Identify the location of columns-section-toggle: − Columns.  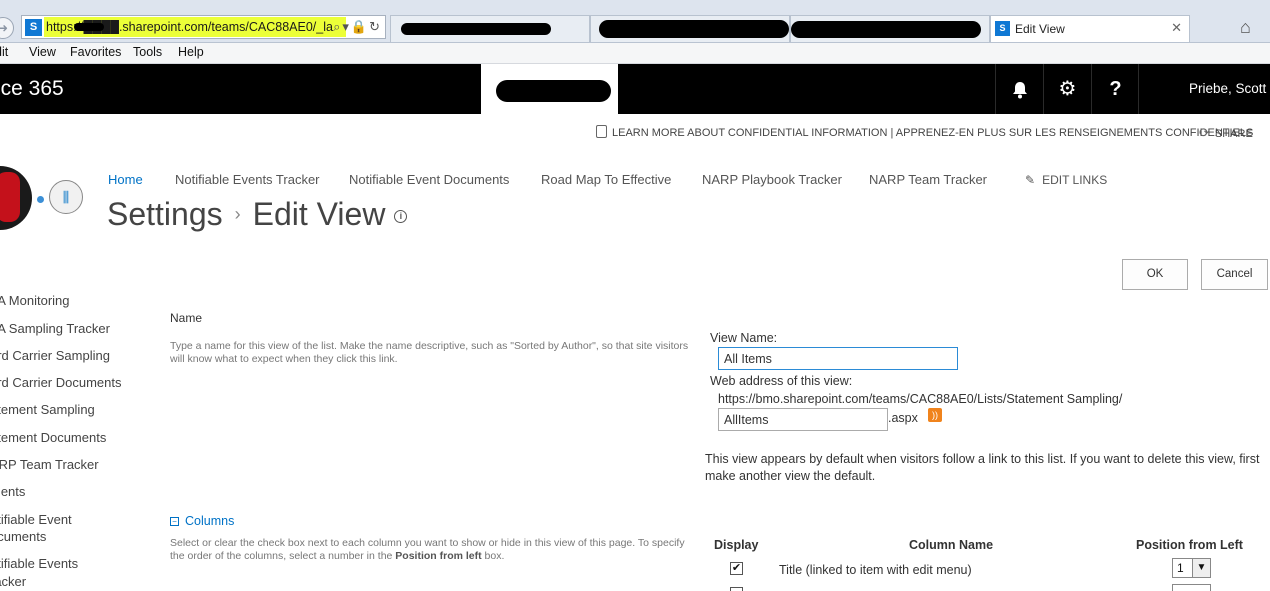
(202, 521).